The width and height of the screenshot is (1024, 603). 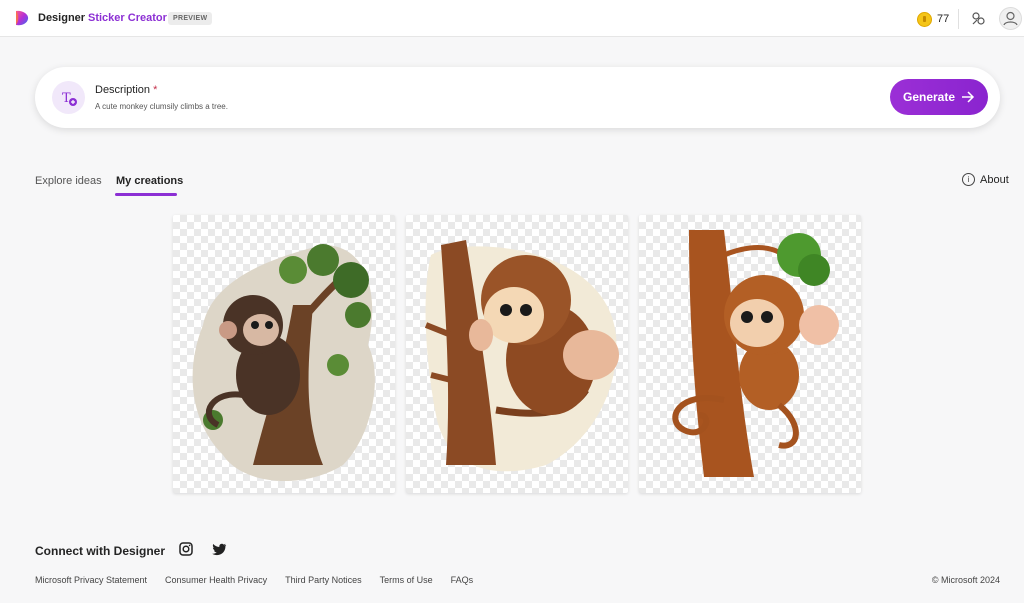 What do you see at coordinates (161, 106) in the screenshot?
I see `description-input: A cute monkey clumsily climbs a tree.` at bounding box center [161, 106].